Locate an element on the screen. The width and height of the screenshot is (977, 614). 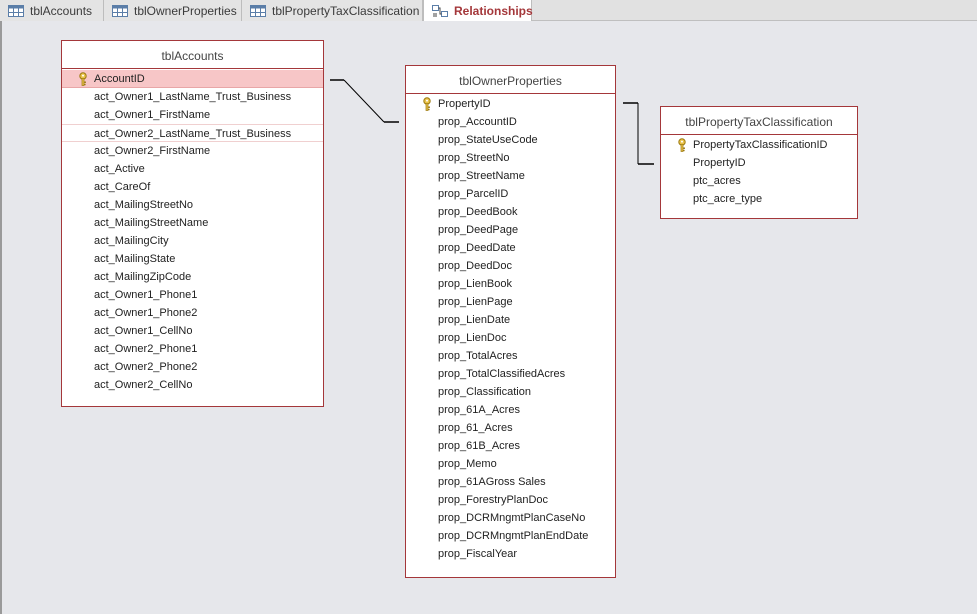
field-name: act_Owner1_FirstName is located at coordinates (152, 115).